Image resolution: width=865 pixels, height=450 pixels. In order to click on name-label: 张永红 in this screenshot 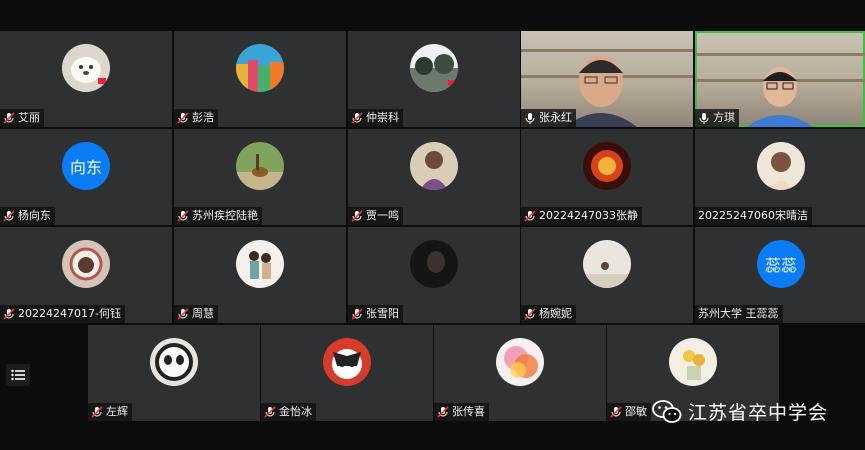, I will do `click(548, 118)`.